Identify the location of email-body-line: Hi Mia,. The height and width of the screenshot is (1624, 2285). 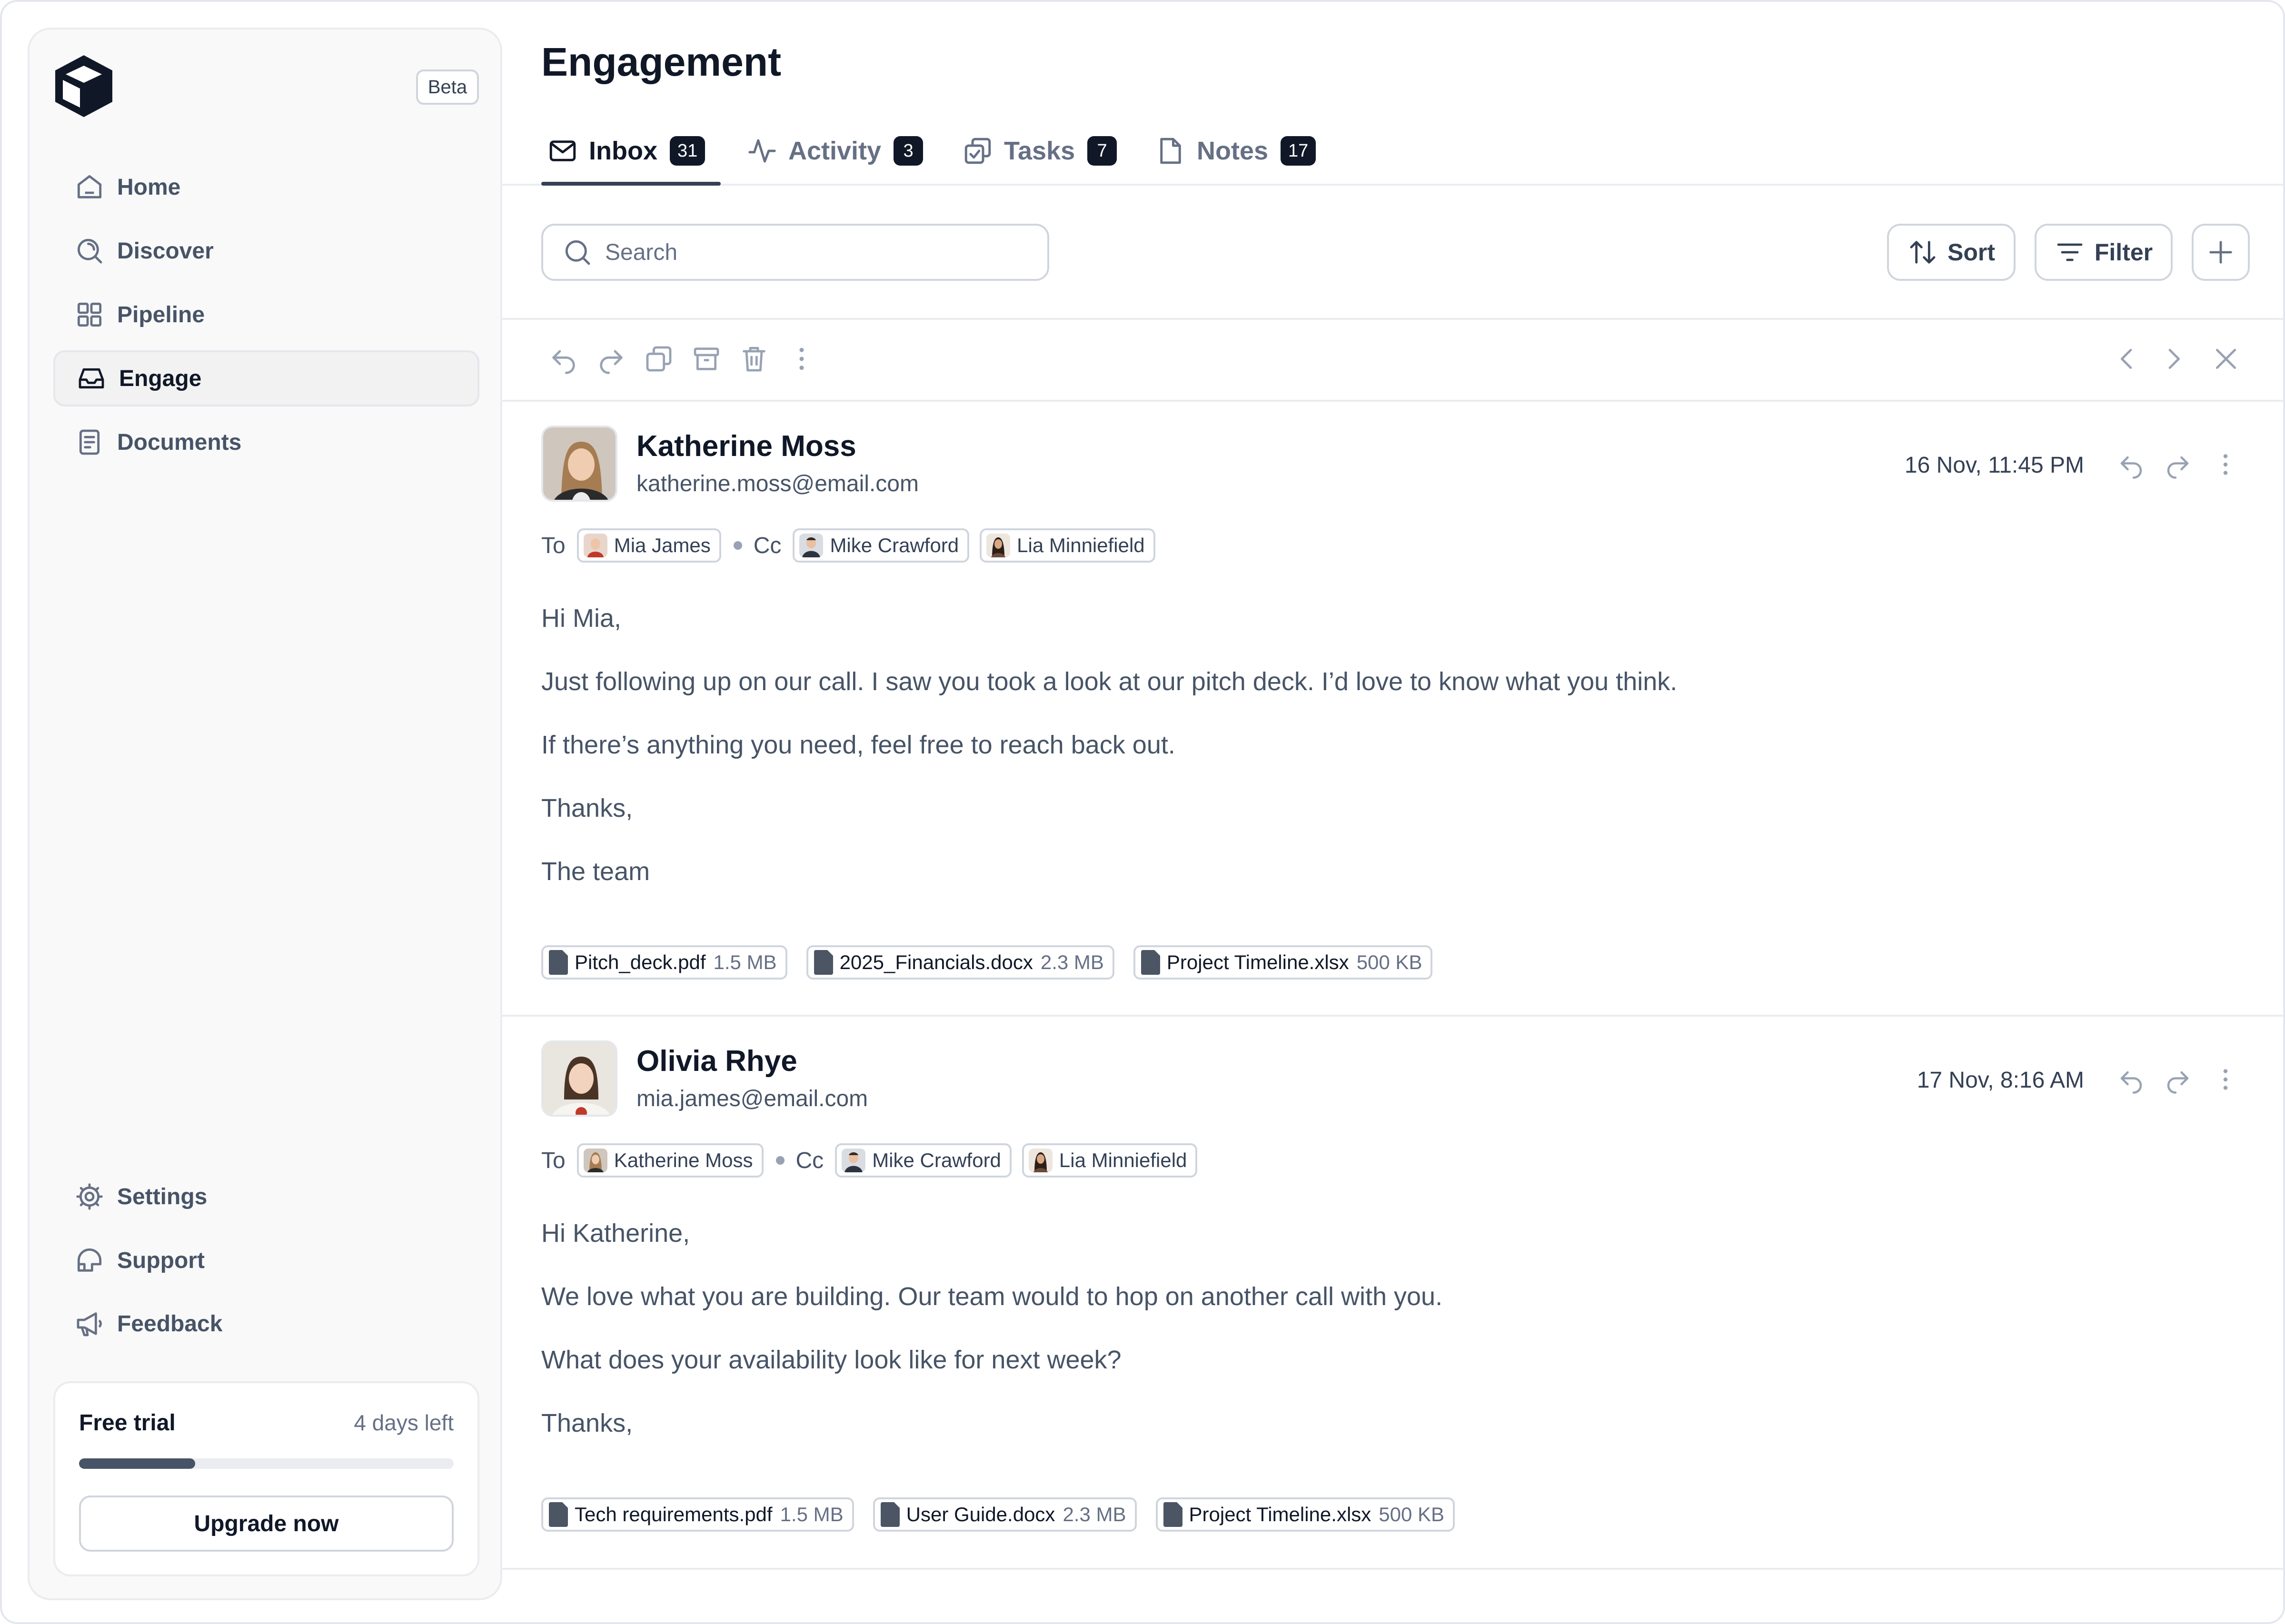
(581, 618).